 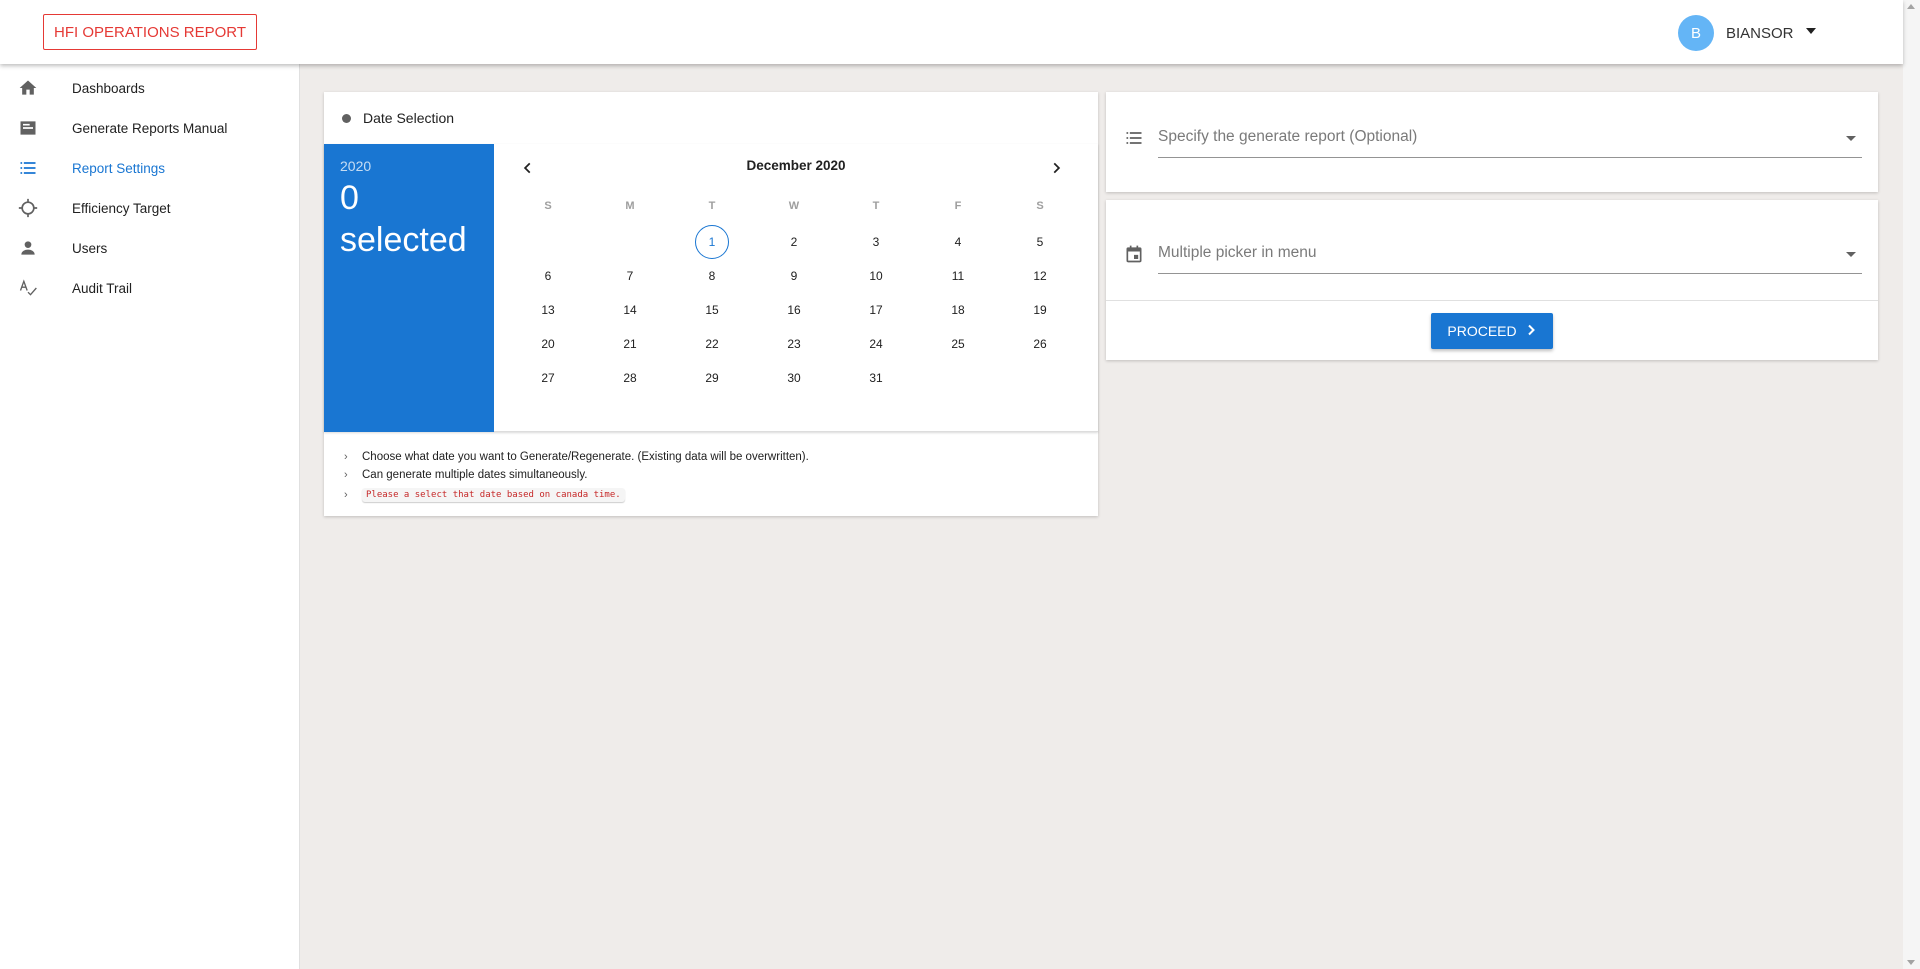 What do you see at coordinates (149, 288) in the screenshot?
I see `sidebar-item-audit-trail: Audit Trail` at bounding box center [149, 288].